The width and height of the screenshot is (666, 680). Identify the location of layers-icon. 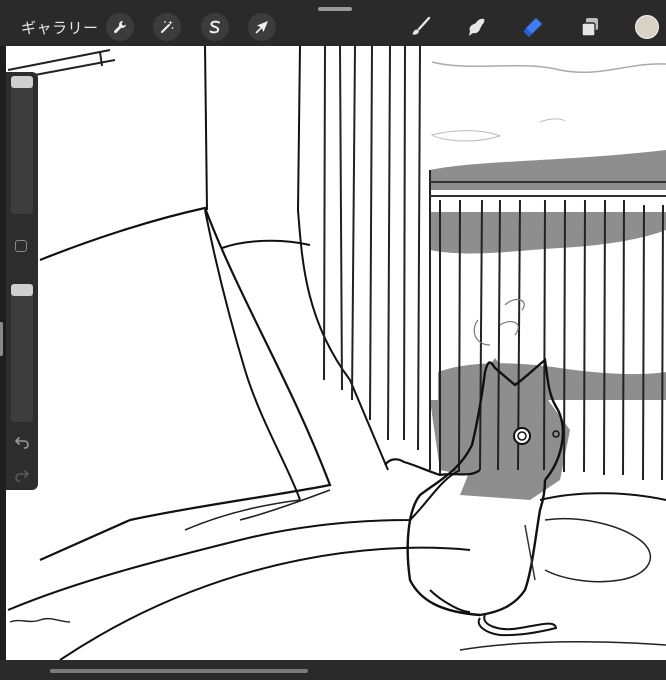
(589, 27).